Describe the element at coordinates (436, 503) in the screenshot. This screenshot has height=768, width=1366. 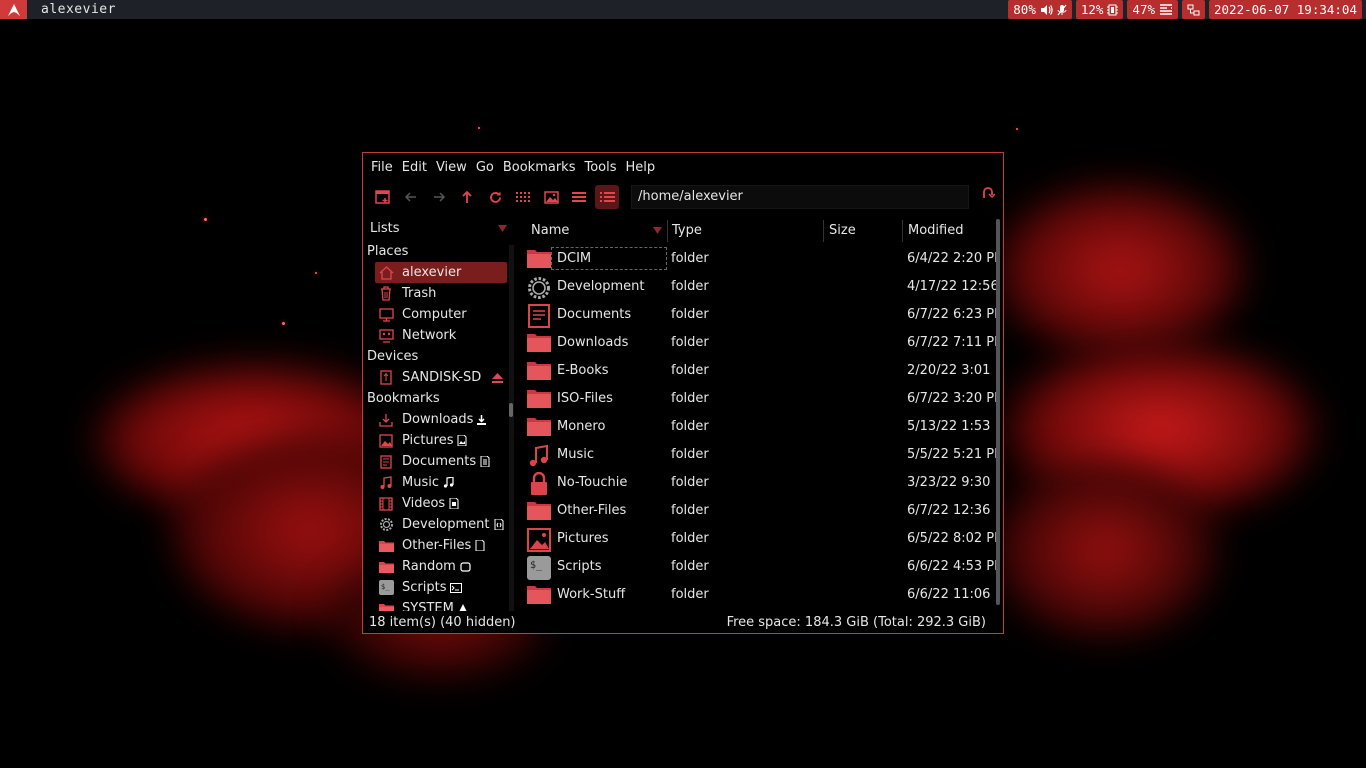
I see `sidebar-item-videos: Videos` at that location.